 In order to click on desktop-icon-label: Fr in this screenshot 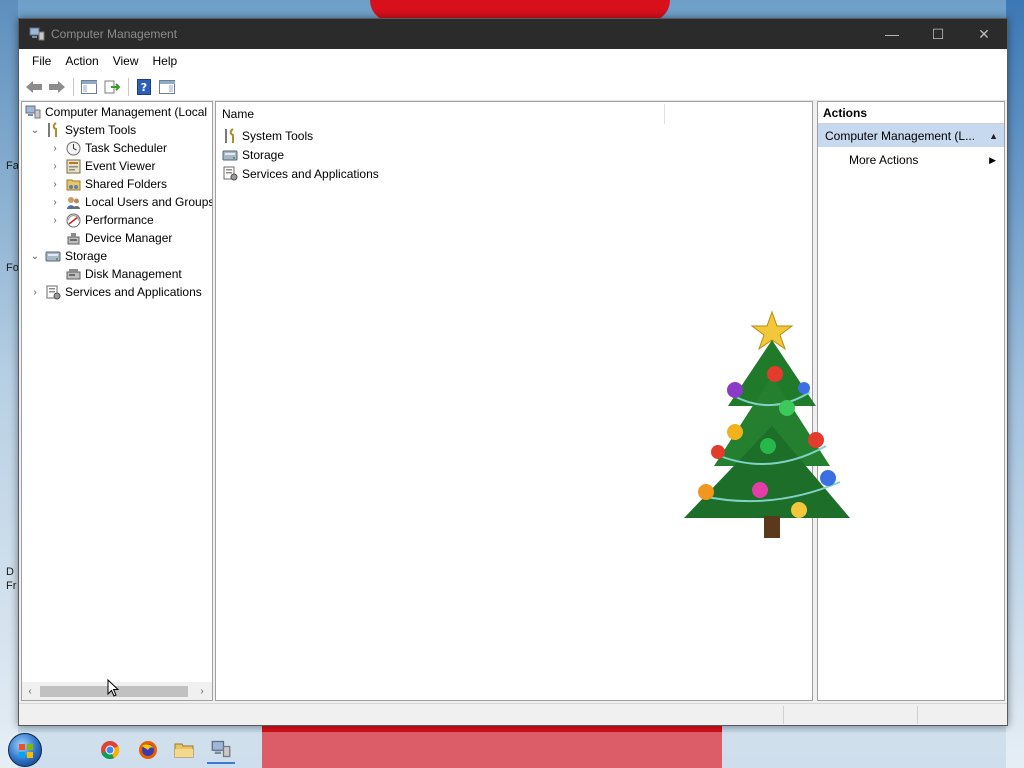, I will do `click(11, 586)`.